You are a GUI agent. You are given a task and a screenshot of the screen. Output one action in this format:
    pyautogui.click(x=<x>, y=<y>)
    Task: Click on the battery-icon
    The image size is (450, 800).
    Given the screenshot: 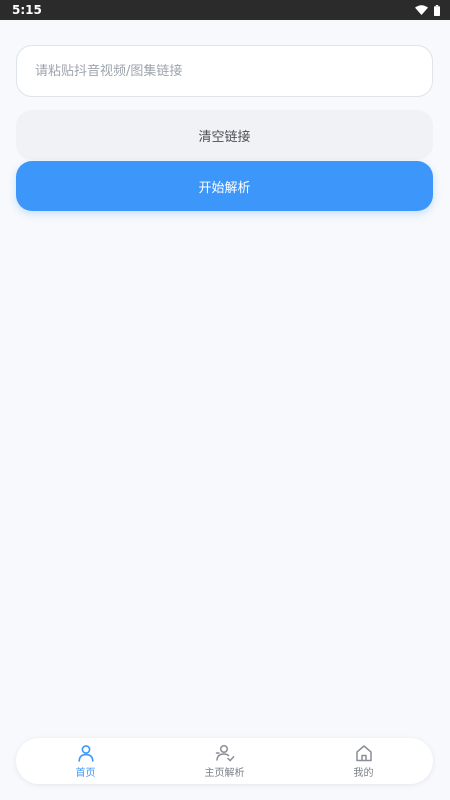 What is the action you would take?
    pyautogui.click(x=437, y=10)
    